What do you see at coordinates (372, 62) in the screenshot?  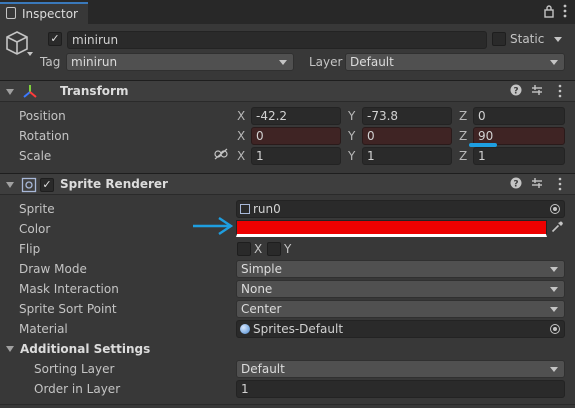 I see `layer-dropdown-value: Default` at bounding box center [372, 62].